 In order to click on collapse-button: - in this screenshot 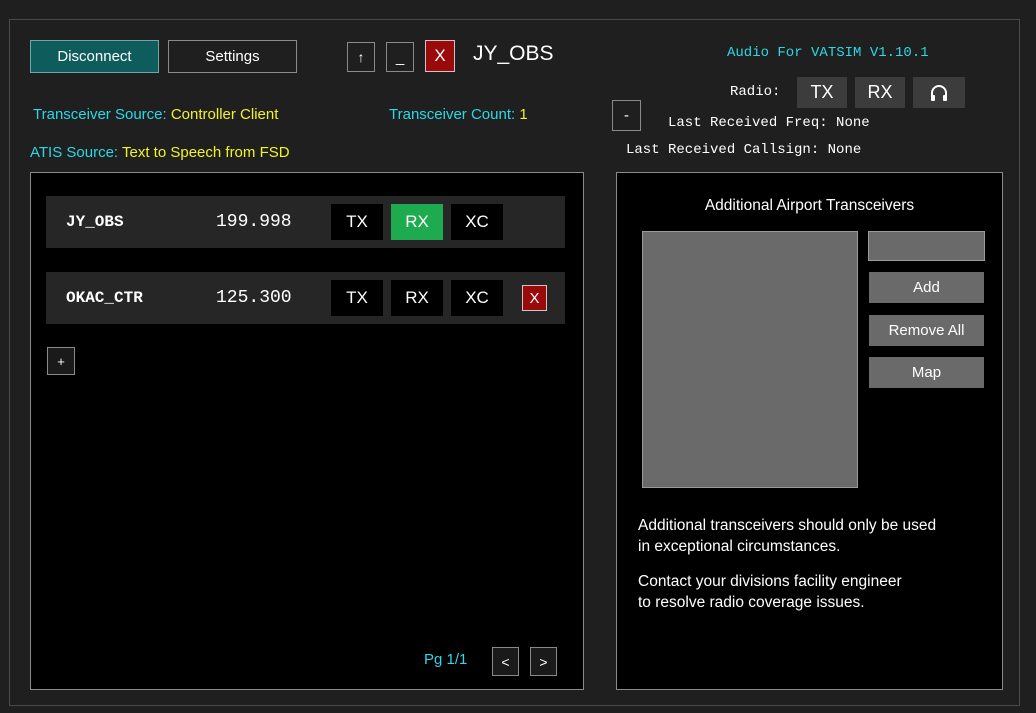, I will do `click(626, 115)`.